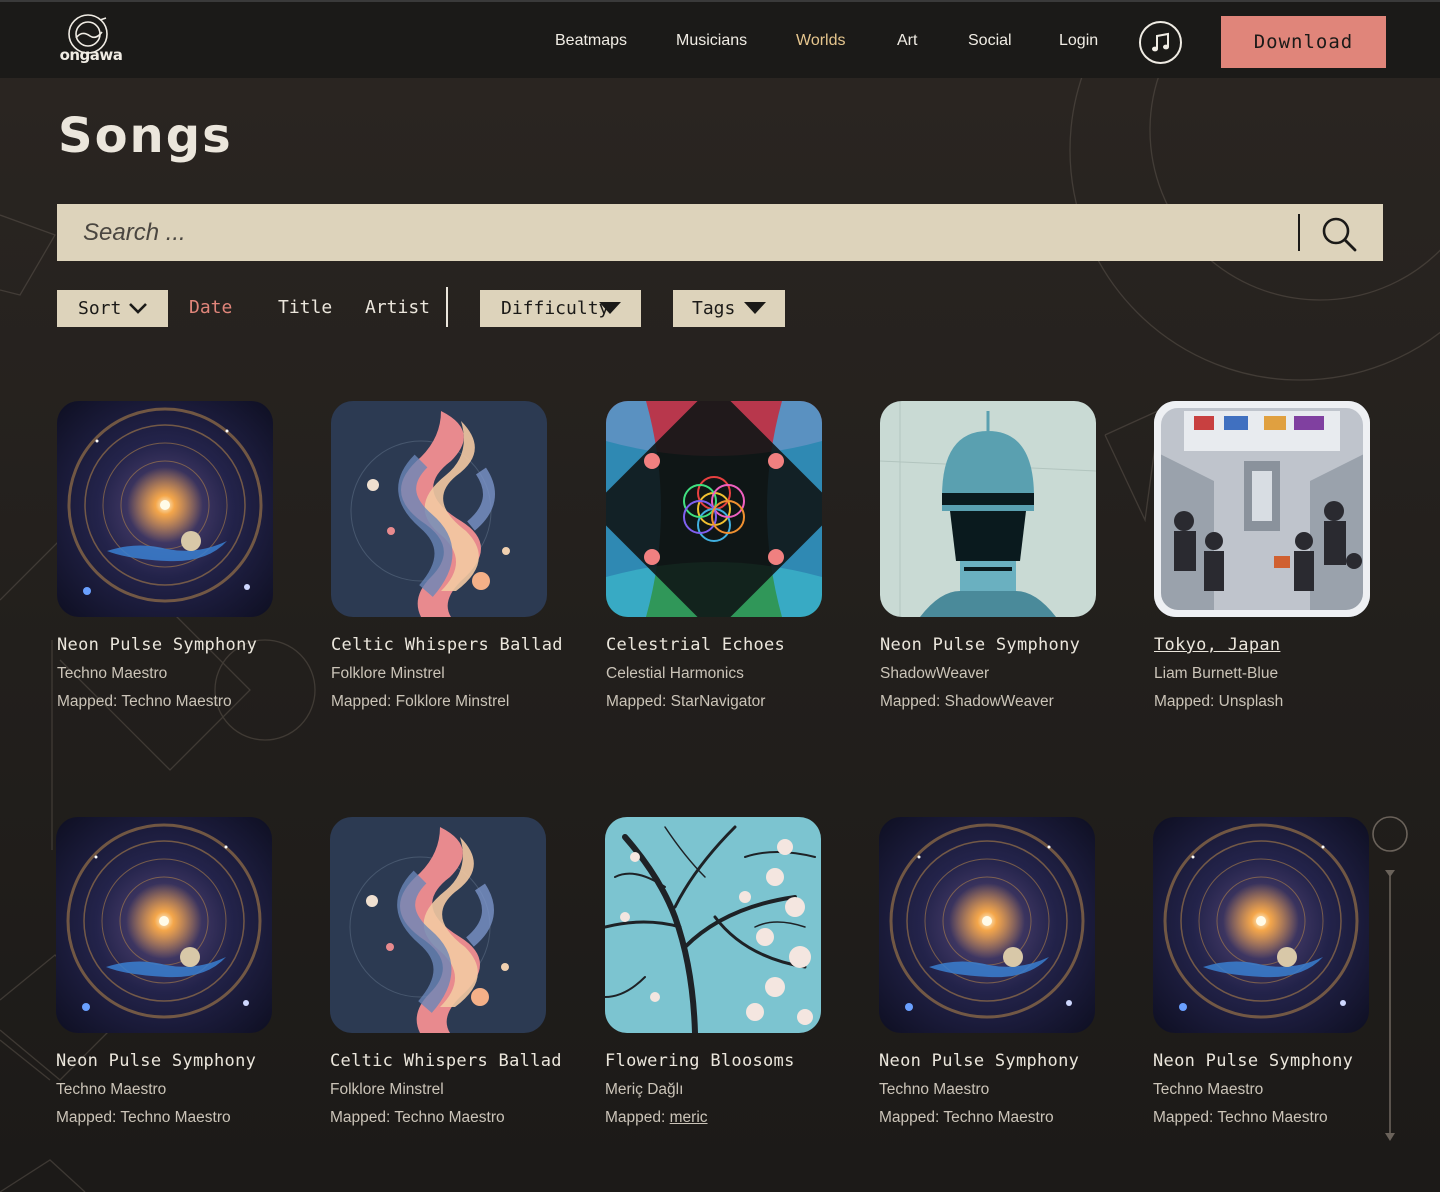  Describe the element at coordinates (999, 701) in the screenshot. I see `mapper-name: ShadowWeaver` at that location.